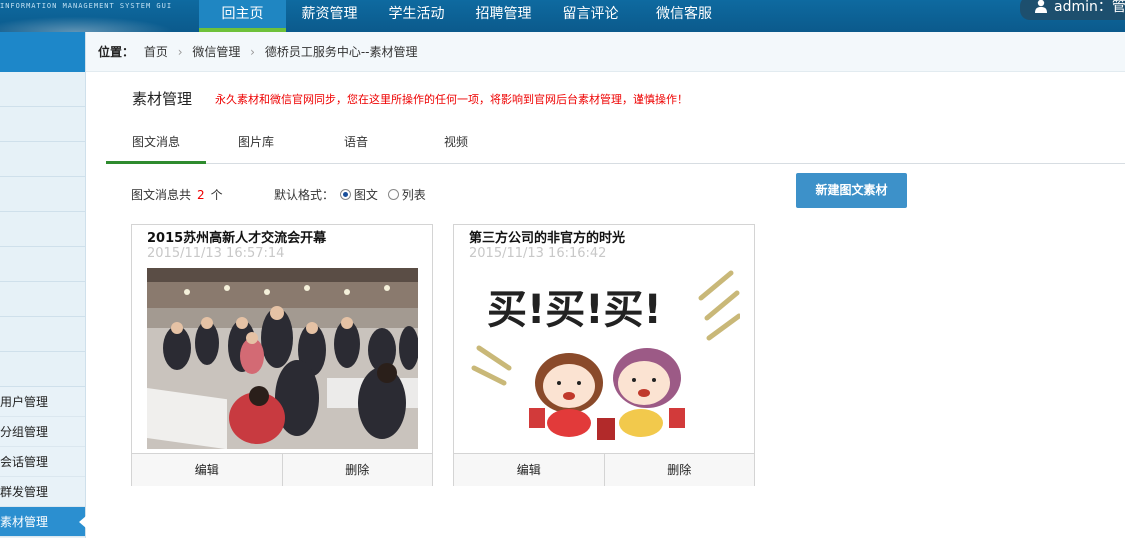 The width and height of the screenshot is (1125, 538). I want to click on card-title: 第三方公司的非官方的时光, so click(547, 236).